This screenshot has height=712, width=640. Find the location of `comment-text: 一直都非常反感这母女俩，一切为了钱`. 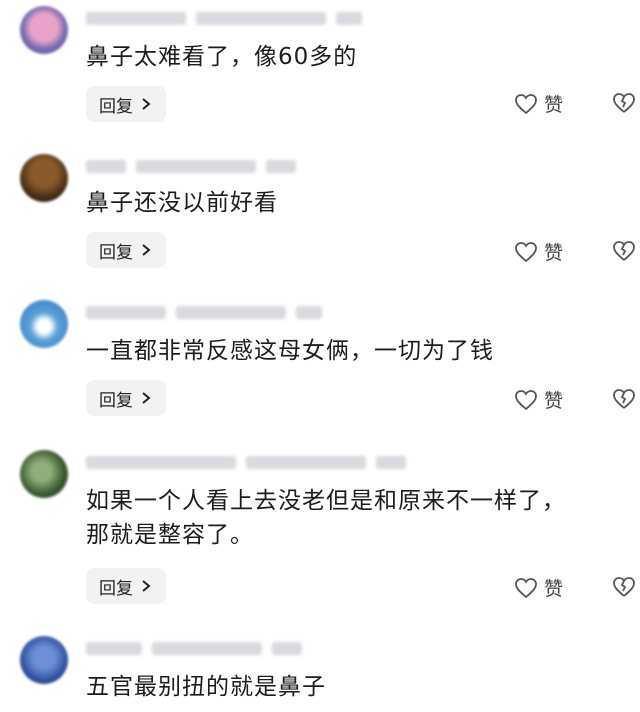

comment-text: 一直都非常反感这母女俩，一切为了钱 is located at coordinates (290, 351).